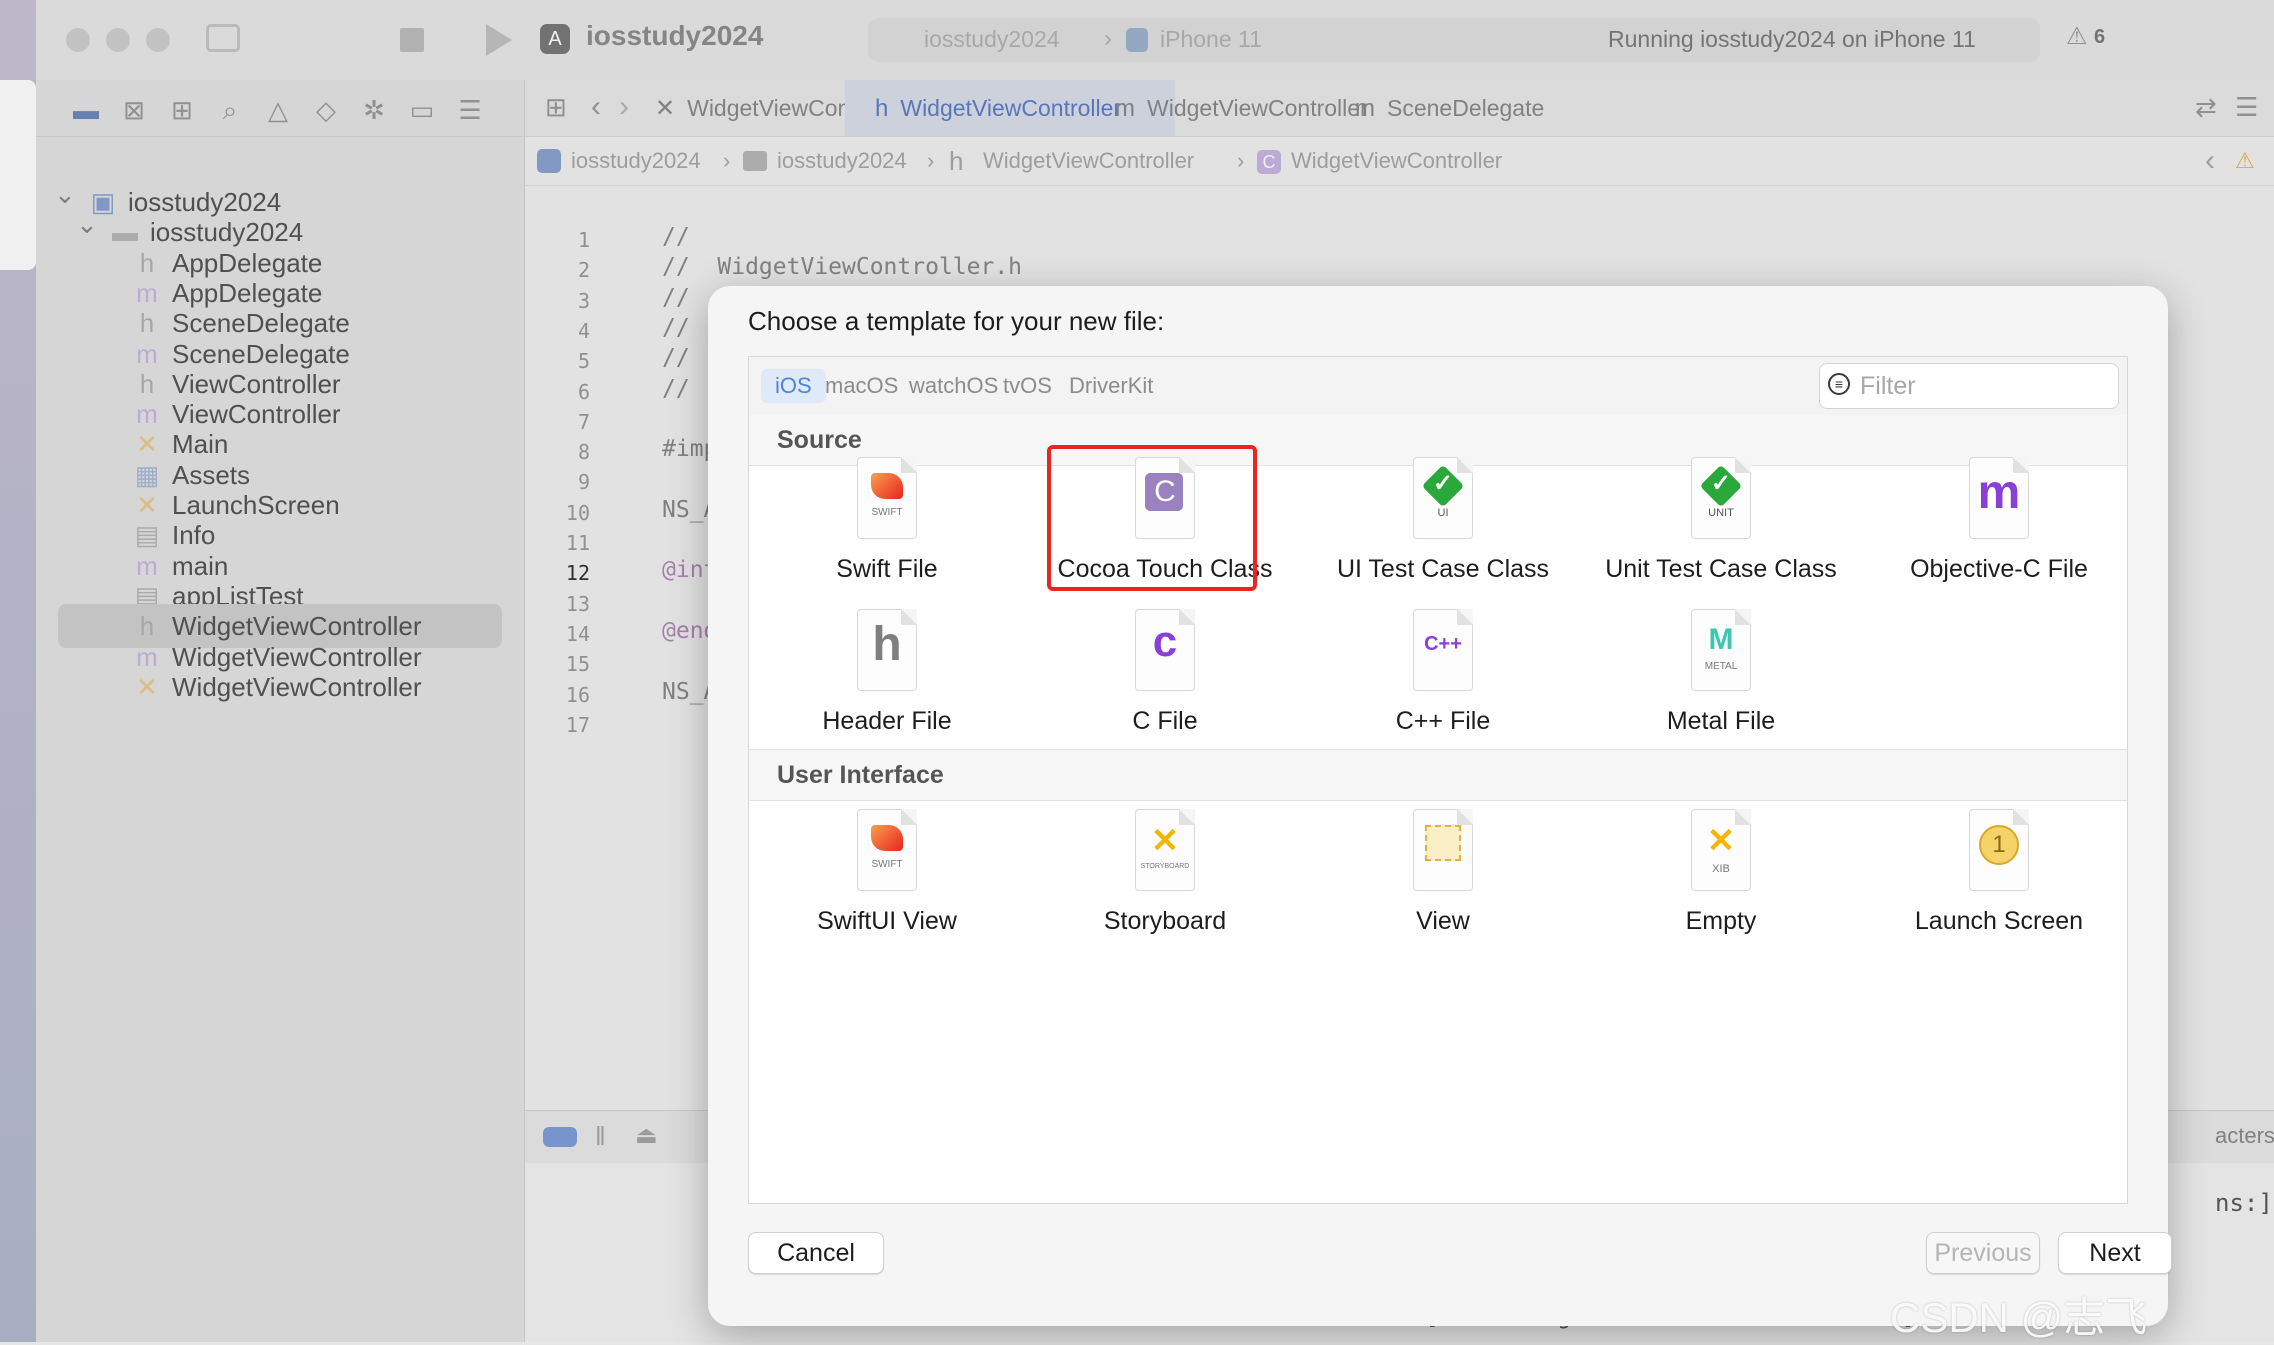 The image size is (2274, 1345). I want to click on c-file-icon: C++, so click(1443, 650).